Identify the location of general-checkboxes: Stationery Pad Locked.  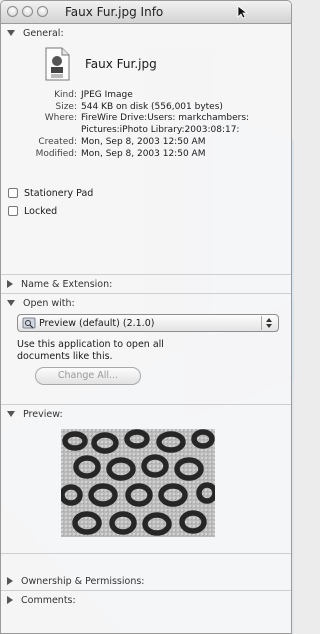
(146, 202).